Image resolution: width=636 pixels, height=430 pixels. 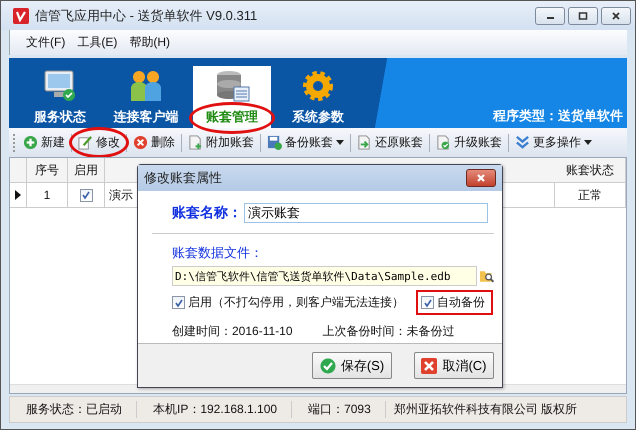 I want to click on nav-tab: 连接客户端, so click(x=146, y=98).